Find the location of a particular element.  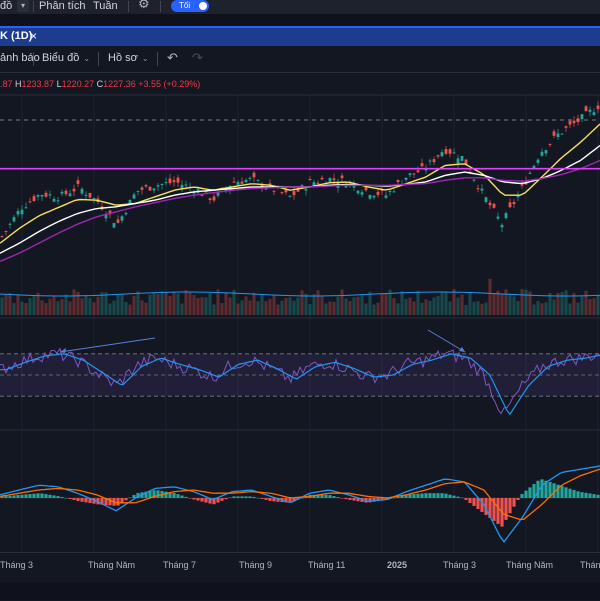

open-value: .87 is located at coordinates (6, 84).